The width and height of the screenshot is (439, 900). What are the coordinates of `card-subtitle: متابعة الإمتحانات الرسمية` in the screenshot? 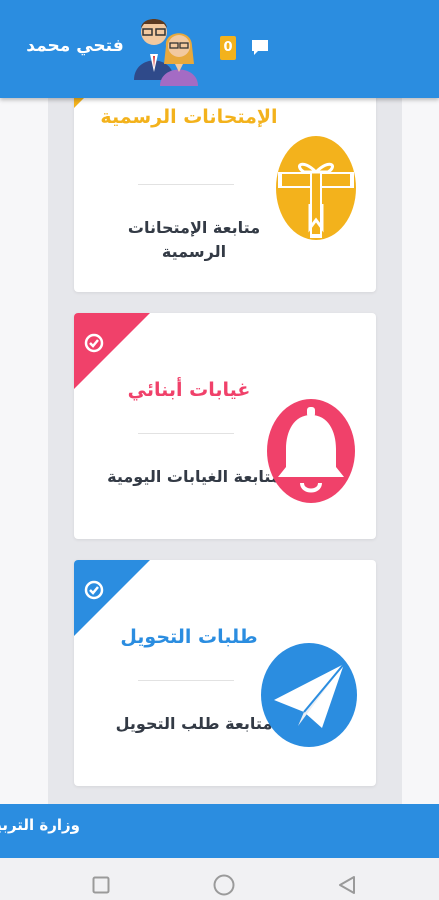 It's located at (194, 239).